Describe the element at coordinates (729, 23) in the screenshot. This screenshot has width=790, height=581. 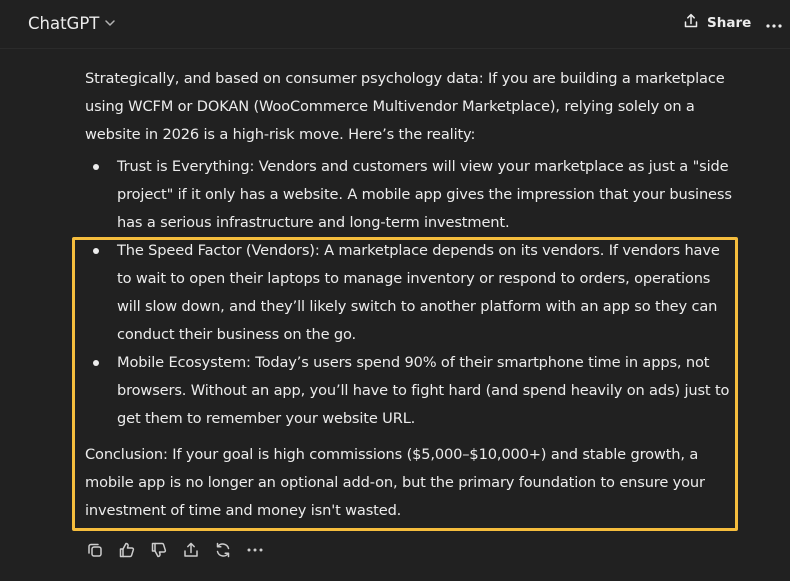
I see `share-label: Share` at that location.